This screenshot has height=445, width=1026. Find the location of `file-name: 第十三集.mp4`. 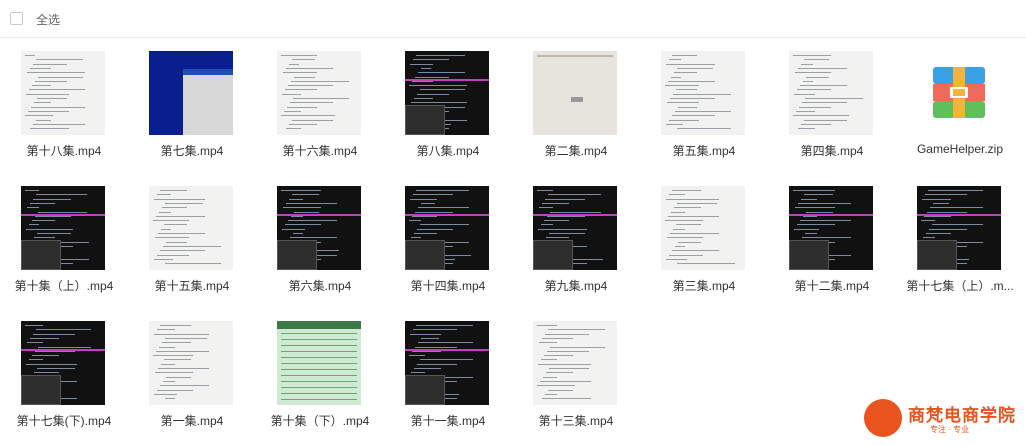

file-name: 第十三集.mp4 is located at coordinates (576, 421).